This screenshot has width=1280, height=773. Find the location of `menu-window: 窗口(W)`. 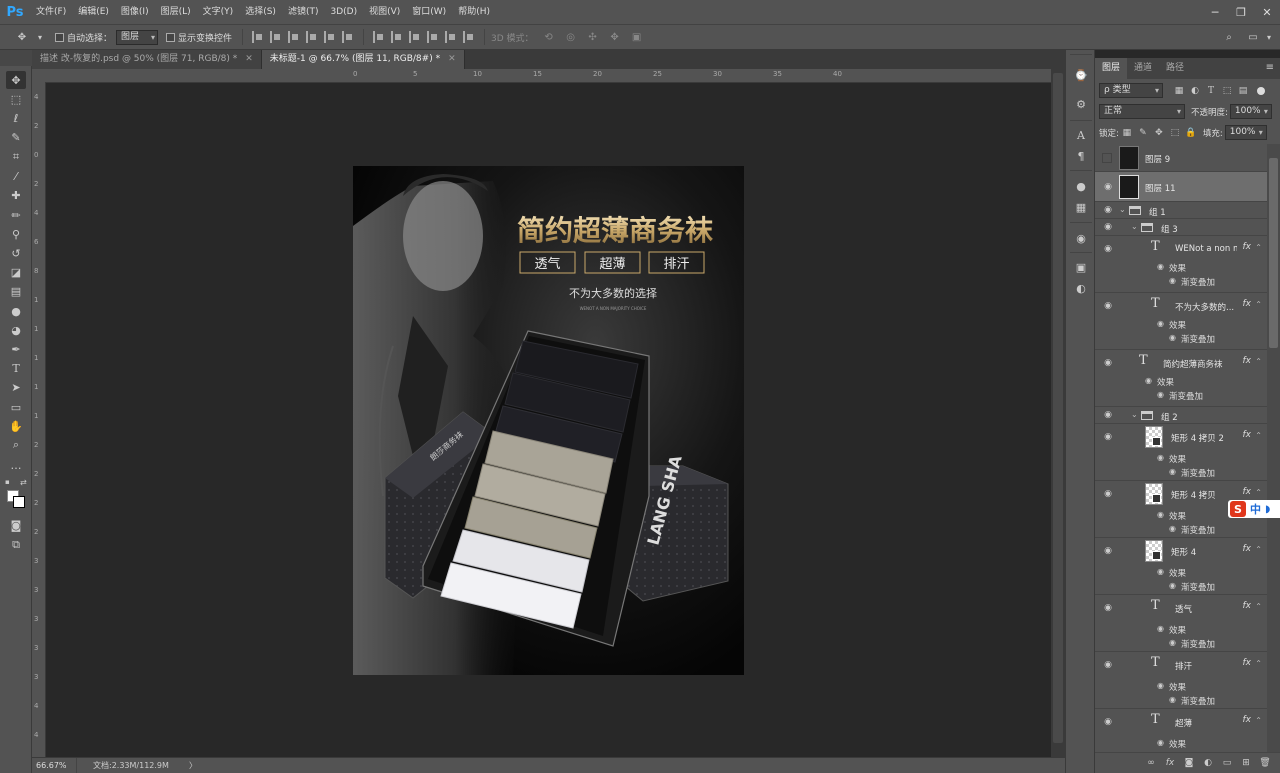

menu-window: 窗口(W) is located at coordinates (429, 12).